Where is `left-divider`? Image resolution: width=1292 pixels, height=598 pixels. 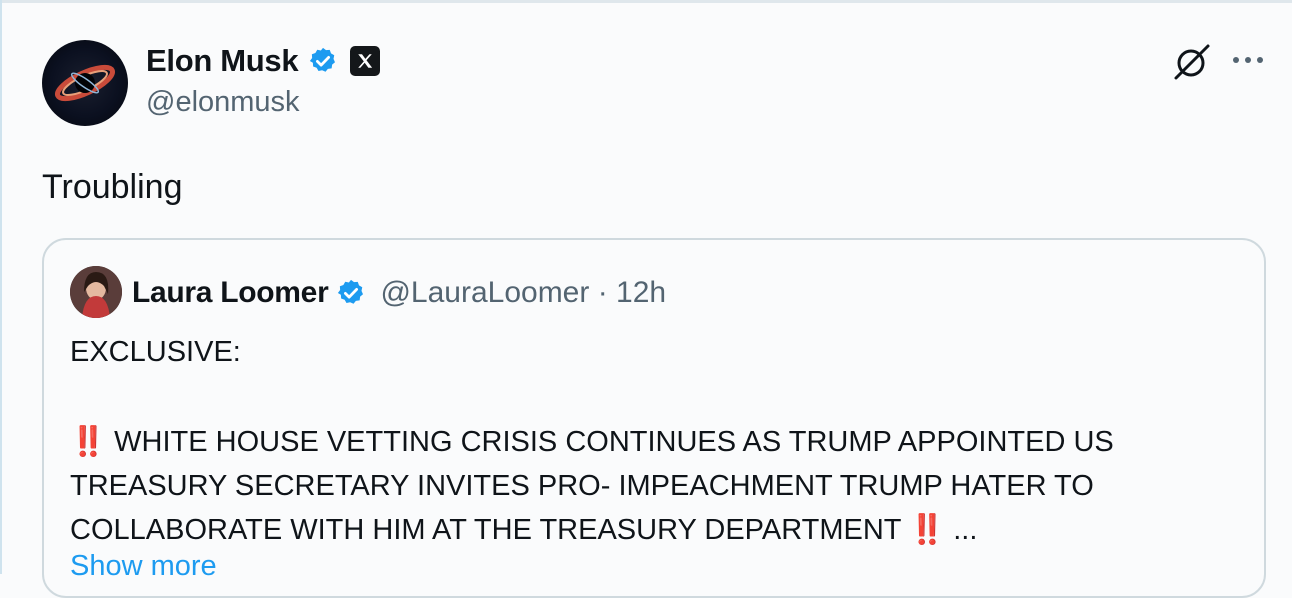 left-divider is located at coordinates (1, 287).